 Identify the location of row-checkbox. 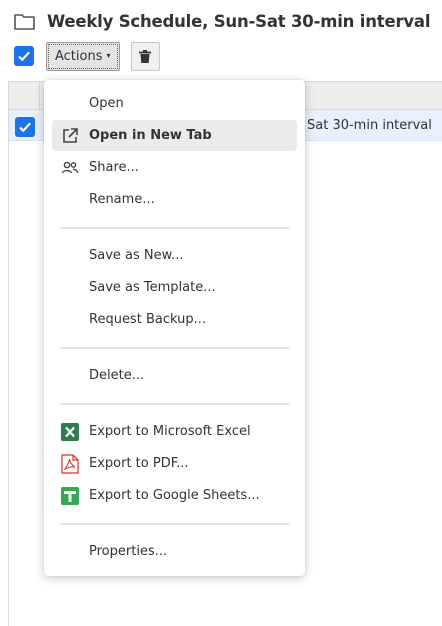
(25, 127).